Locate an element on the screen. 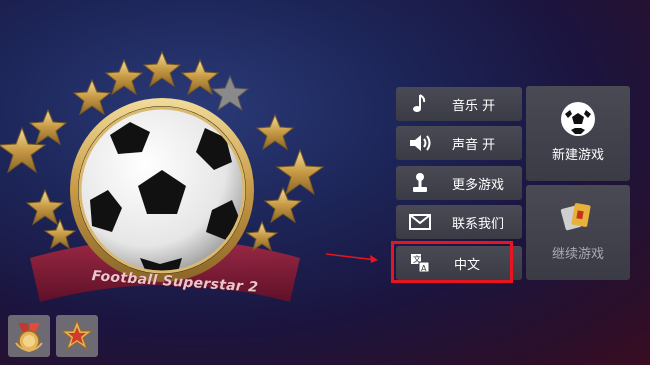  continue-game-button: 继续游戏 is located at coordinates (578, 232).